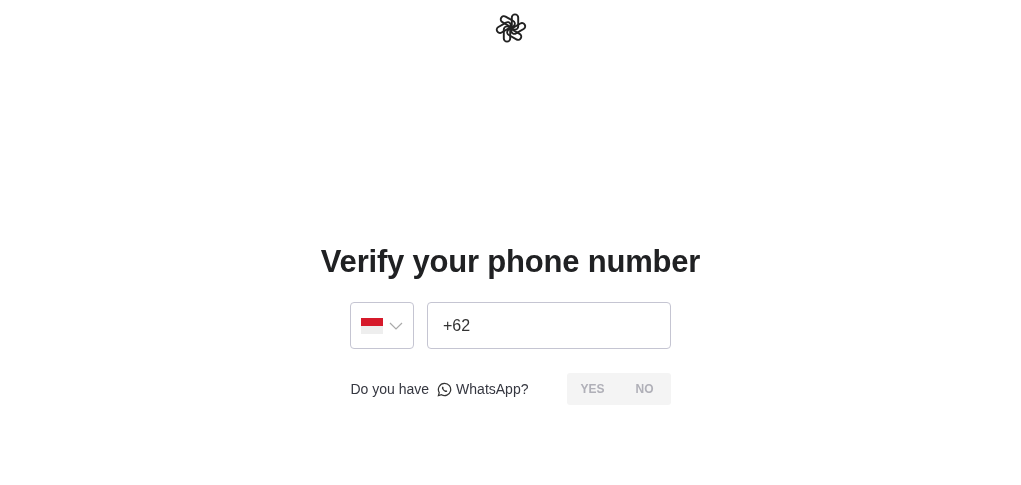 This screenshot has width=1021, height=485. What do you see at coordinates (390, 389) in the screenshot?
I see `whatsapp-question: Do you have` at bounding box center [390, 389].